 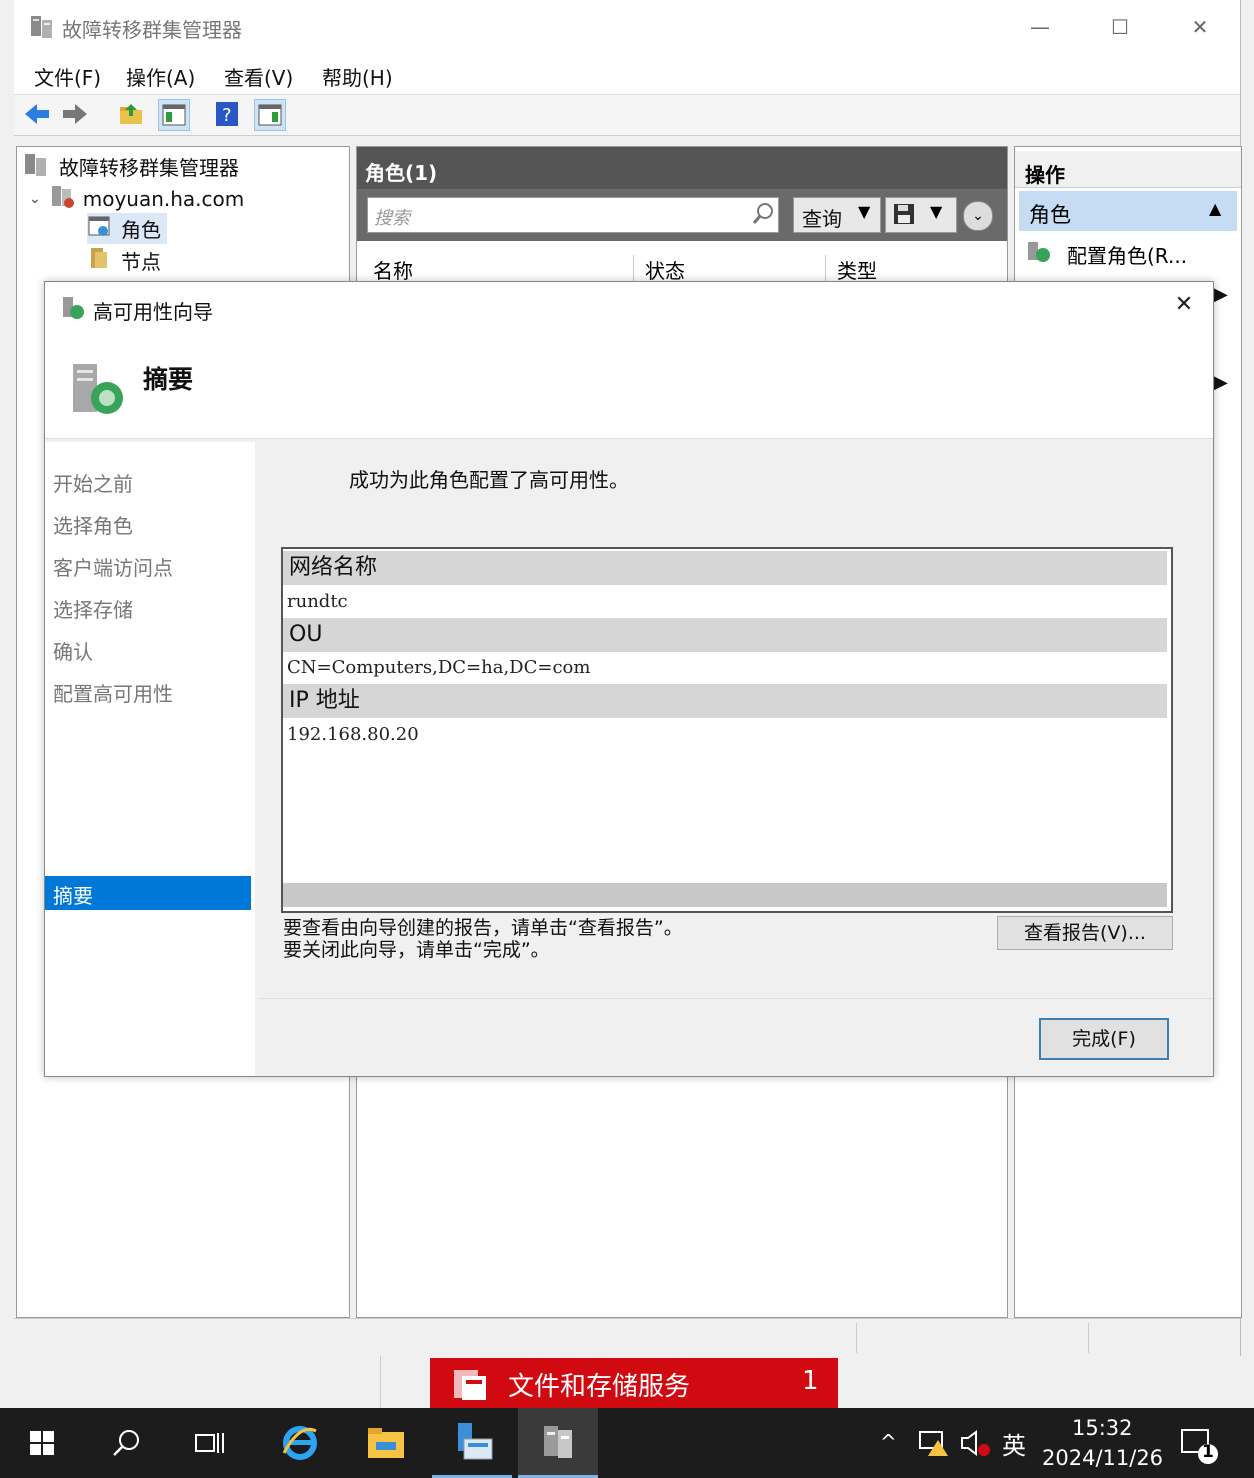 What do you see at coordinates (933, 1445) in the screenshot?
I see `network-warning-icon` at bounding box center [933, 1445].